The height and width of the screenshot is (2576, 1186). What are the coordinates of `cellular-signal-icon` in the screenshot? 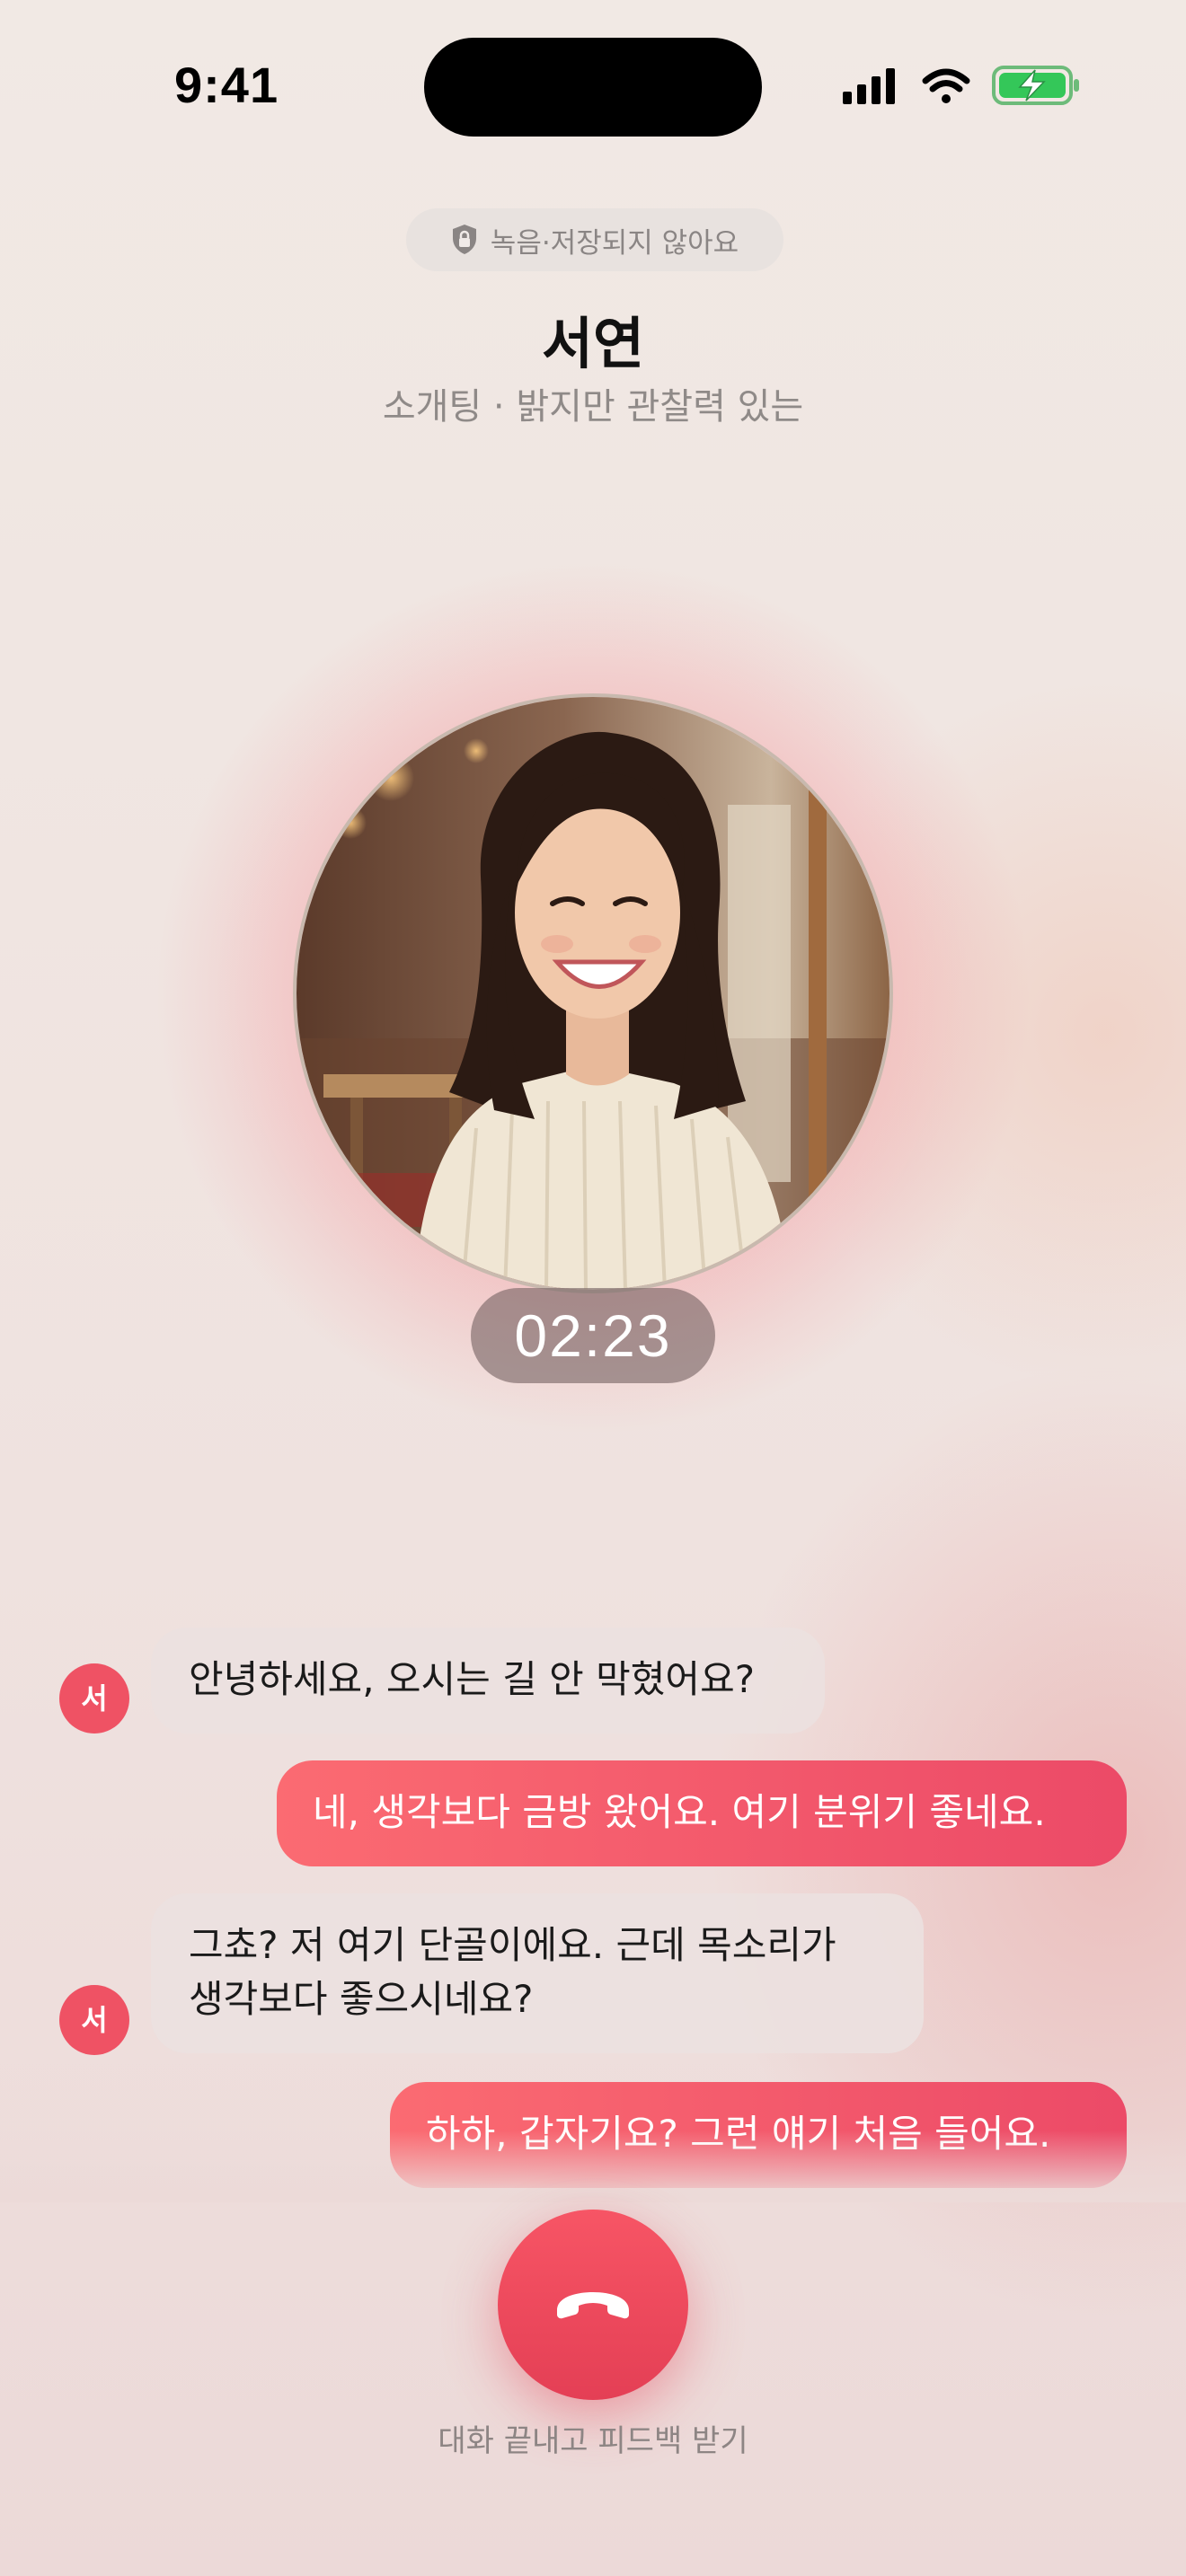 It's located at (869, 86).